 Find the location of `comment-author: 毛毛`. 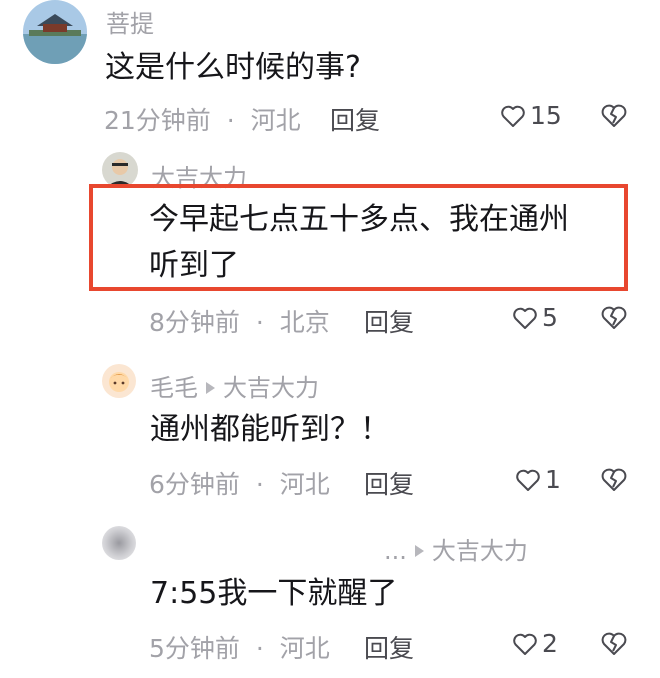

comment-author: 毛毛 is located at coordinates (174, 388).